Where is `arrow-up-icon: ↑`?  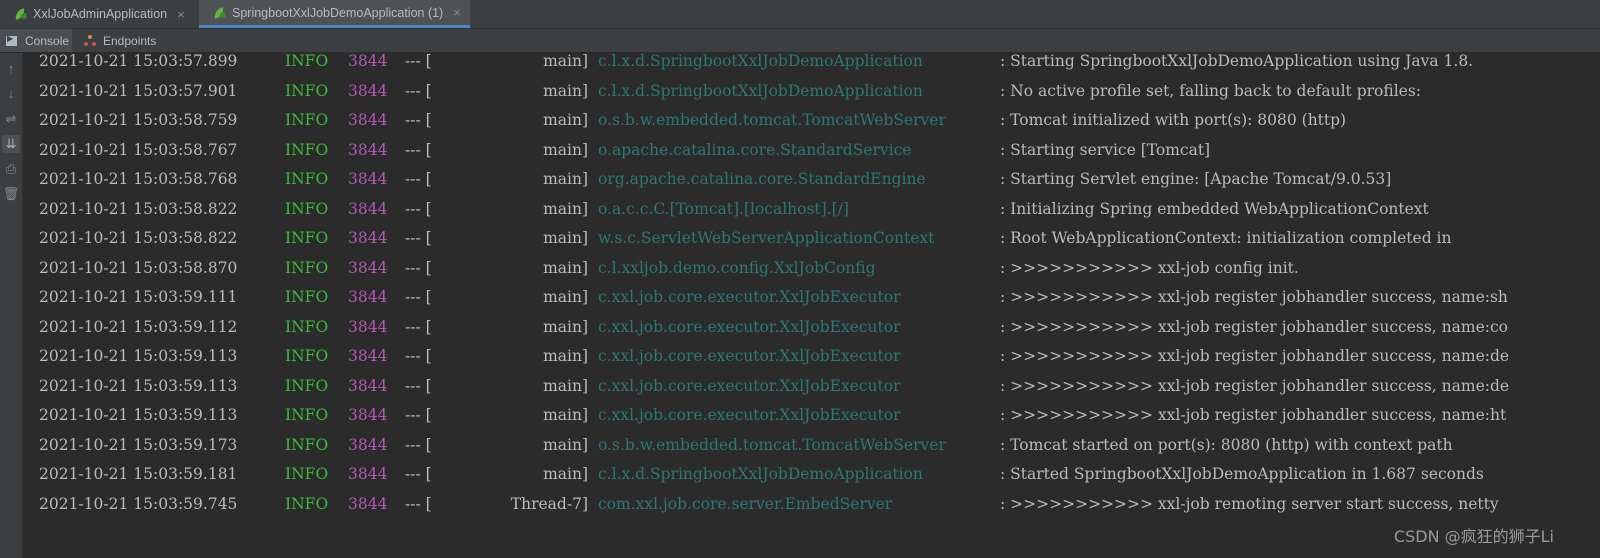
arrow-up-icon: ↑ is located at coordinates (11, 69).